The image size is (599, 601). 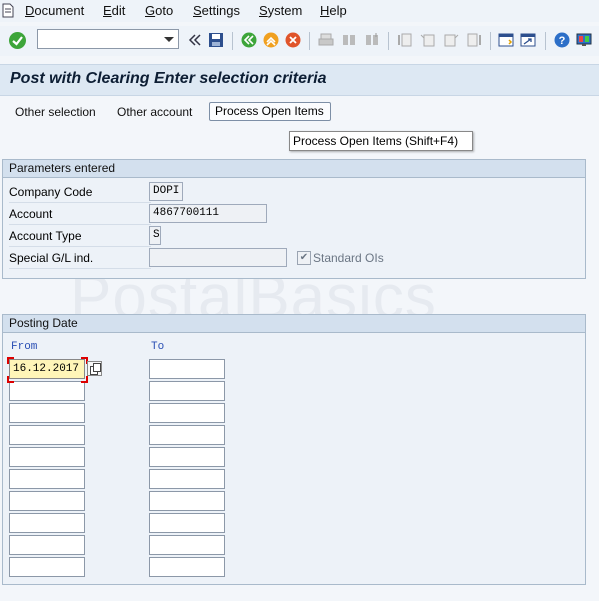 What do you see at coordinates (326, 40) in the screenshot?
I see `print-icon` at bounding box center [326, 40].